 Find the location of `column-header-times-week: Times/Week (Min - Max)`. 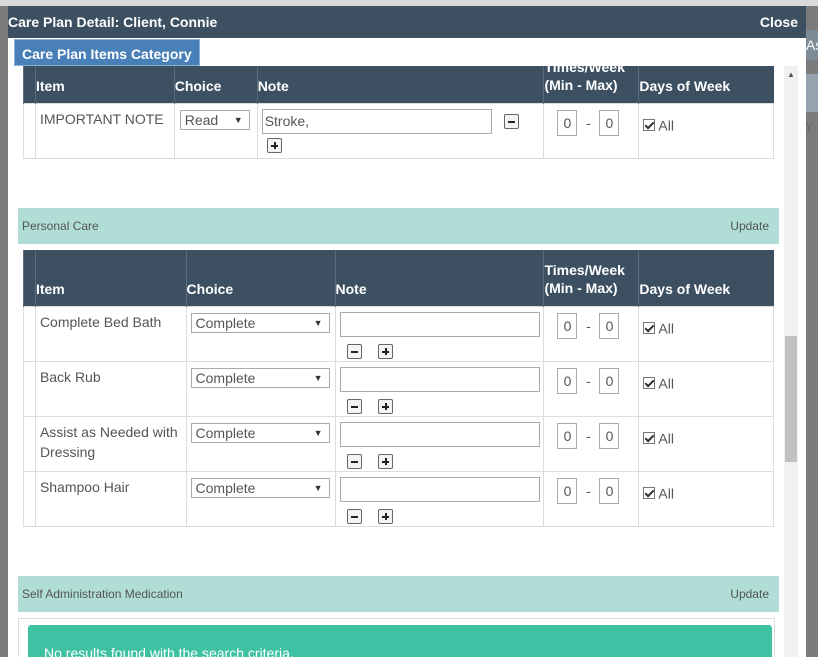

column-header-times-week: Times/Week (Min - Max) is located at coordinates (591, 278).